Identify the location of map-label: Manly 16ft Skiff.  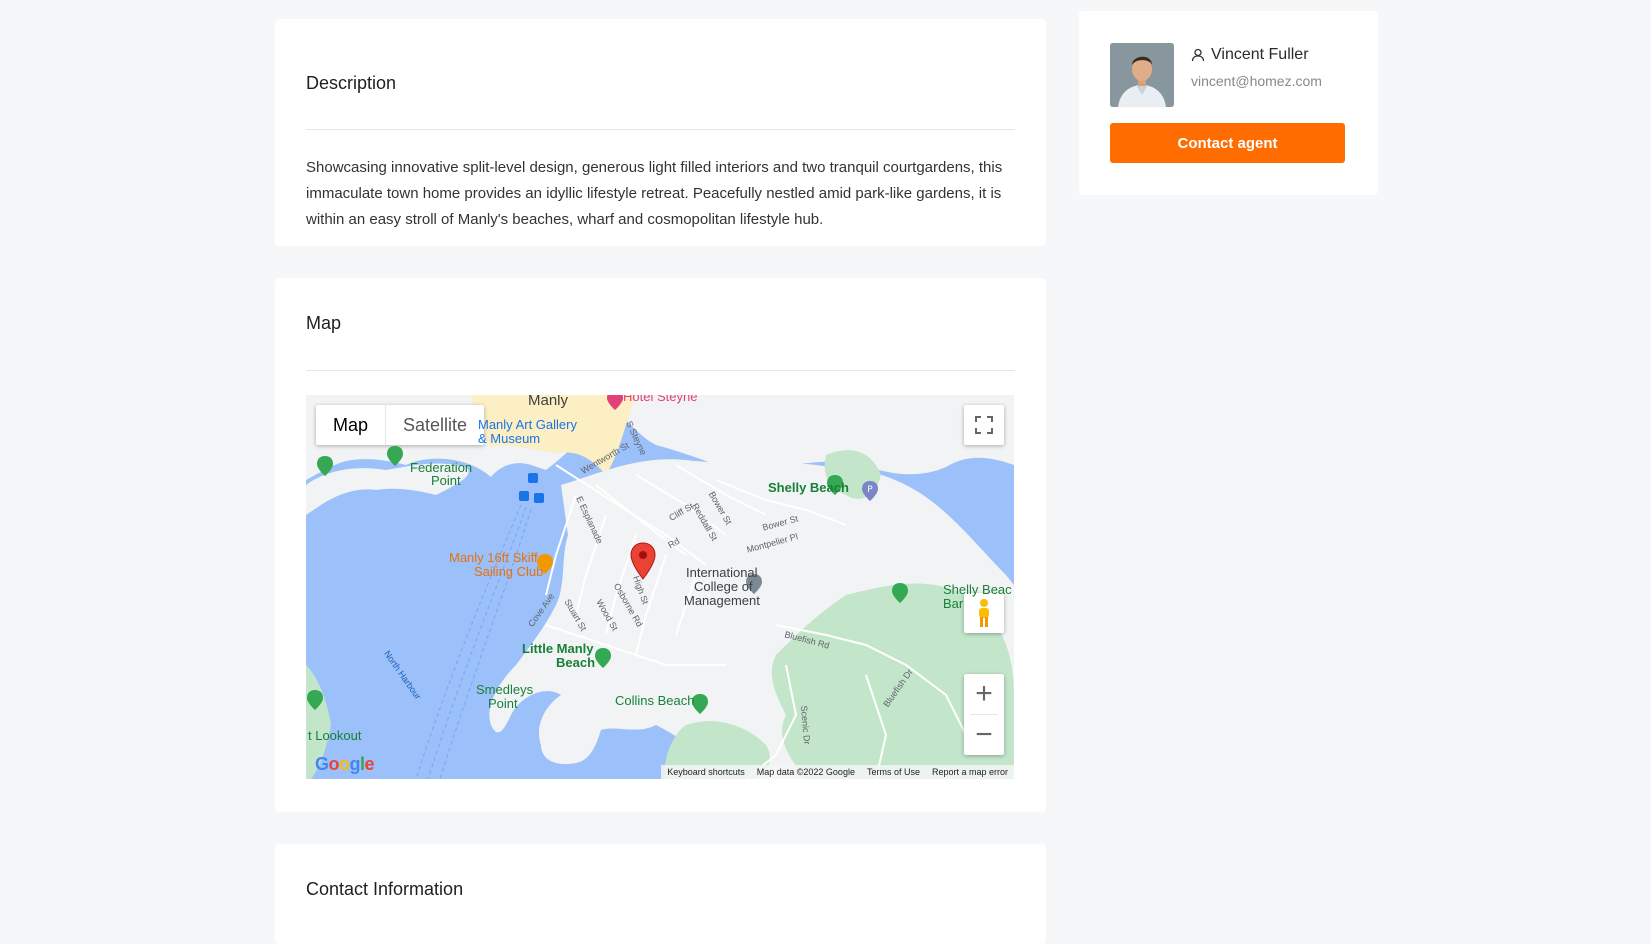
(493, 557).